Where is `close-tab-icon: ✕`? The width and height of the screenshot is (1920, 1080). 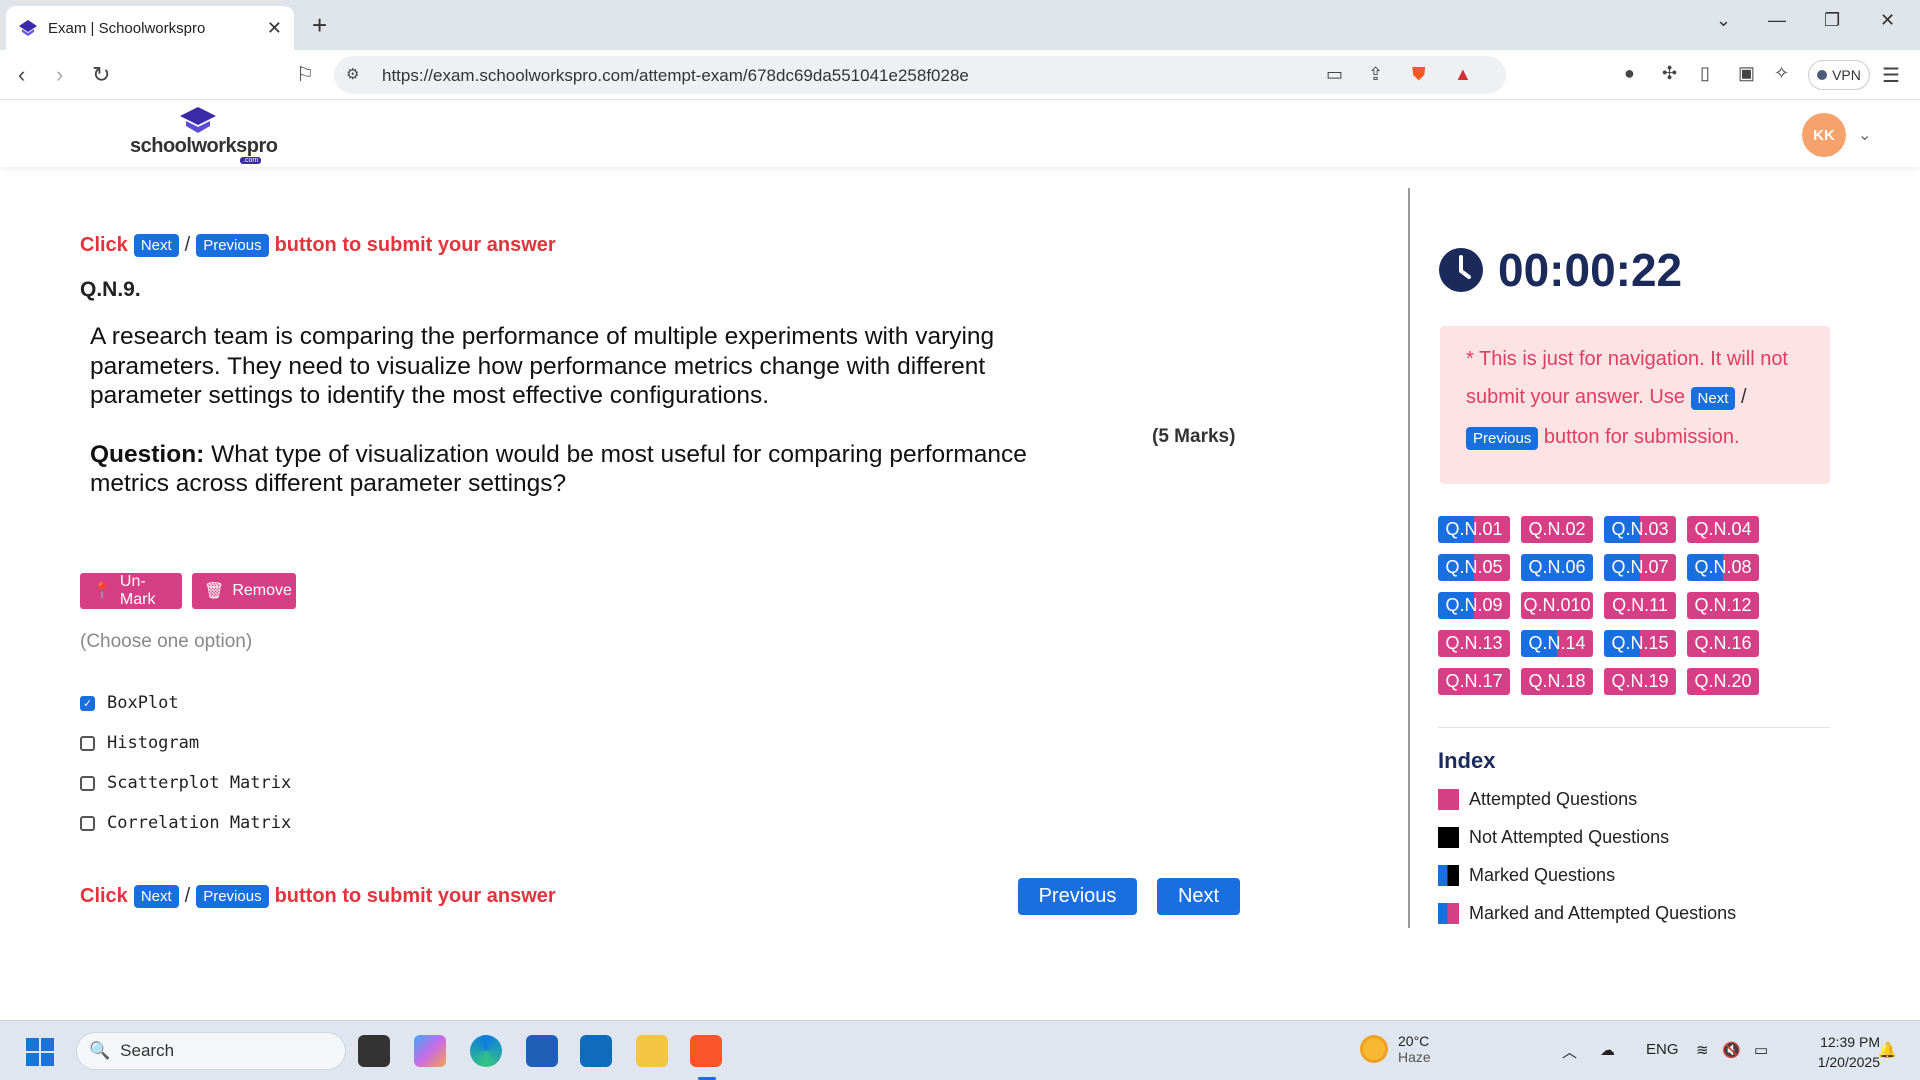 close-tab-icon: ✕ is located at coordinates (274, 28).